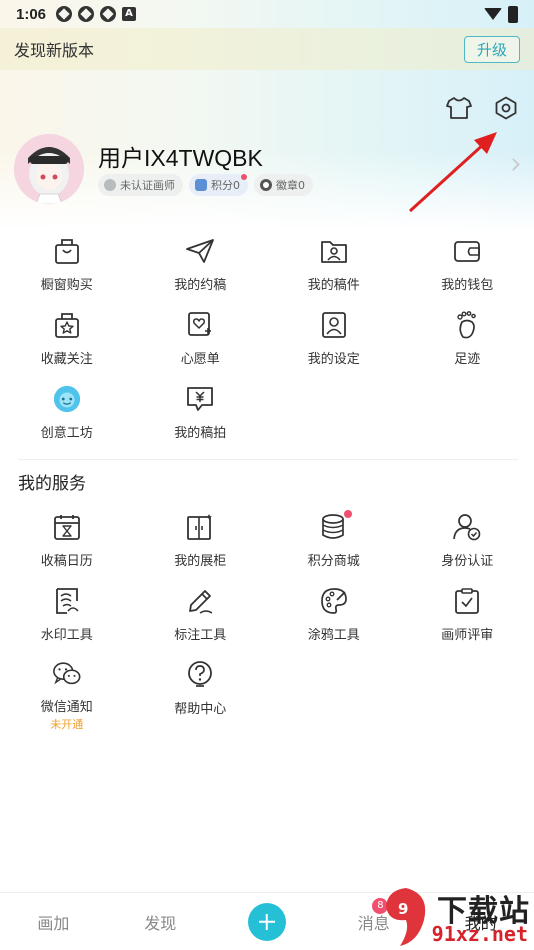  What do you see at coordinates (268, 459) in the screenshot?
I see `section-divider` at bounding box center [268, 459].